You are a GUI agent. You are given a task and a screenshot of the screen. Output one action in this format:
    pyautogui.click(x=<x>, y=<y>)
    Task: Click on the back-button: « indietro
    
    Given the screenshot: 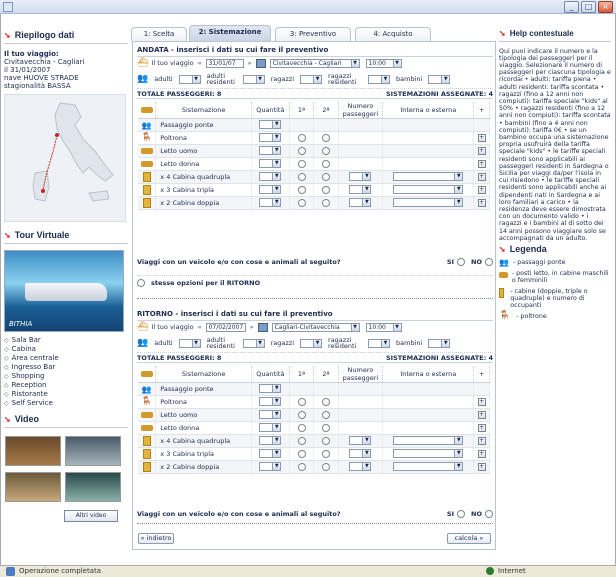 What is the action you would take?
    pyautogui.click(x=156, y=538)
    